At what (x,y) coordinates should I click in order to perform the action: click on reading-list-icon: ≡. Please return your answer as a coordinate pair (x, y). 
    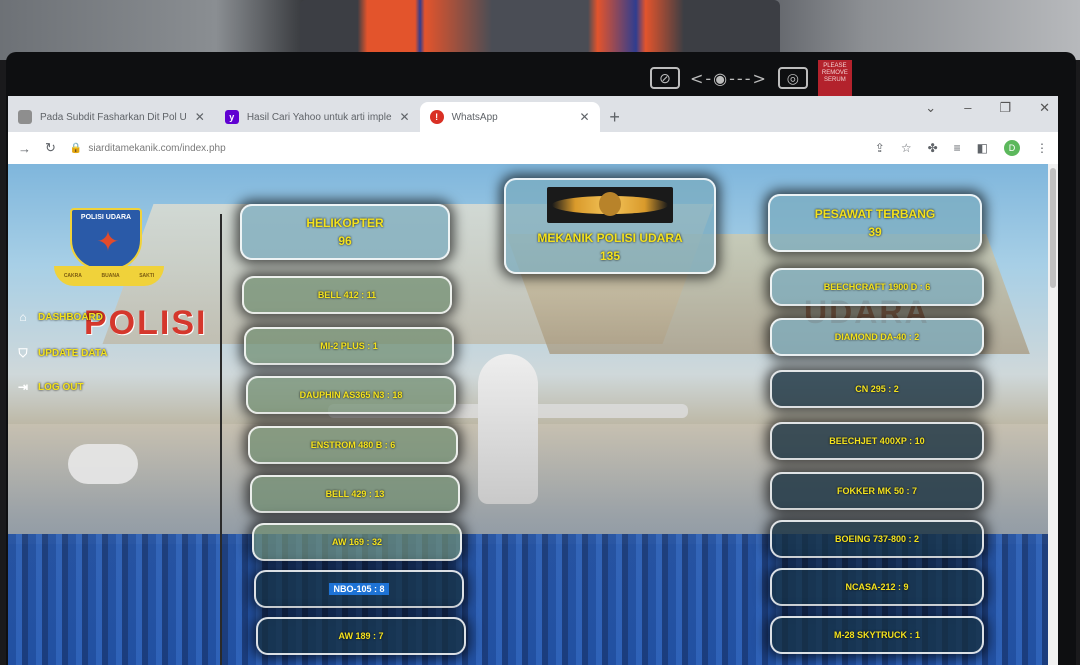
    Looking at the image, I should click on (957, 148).